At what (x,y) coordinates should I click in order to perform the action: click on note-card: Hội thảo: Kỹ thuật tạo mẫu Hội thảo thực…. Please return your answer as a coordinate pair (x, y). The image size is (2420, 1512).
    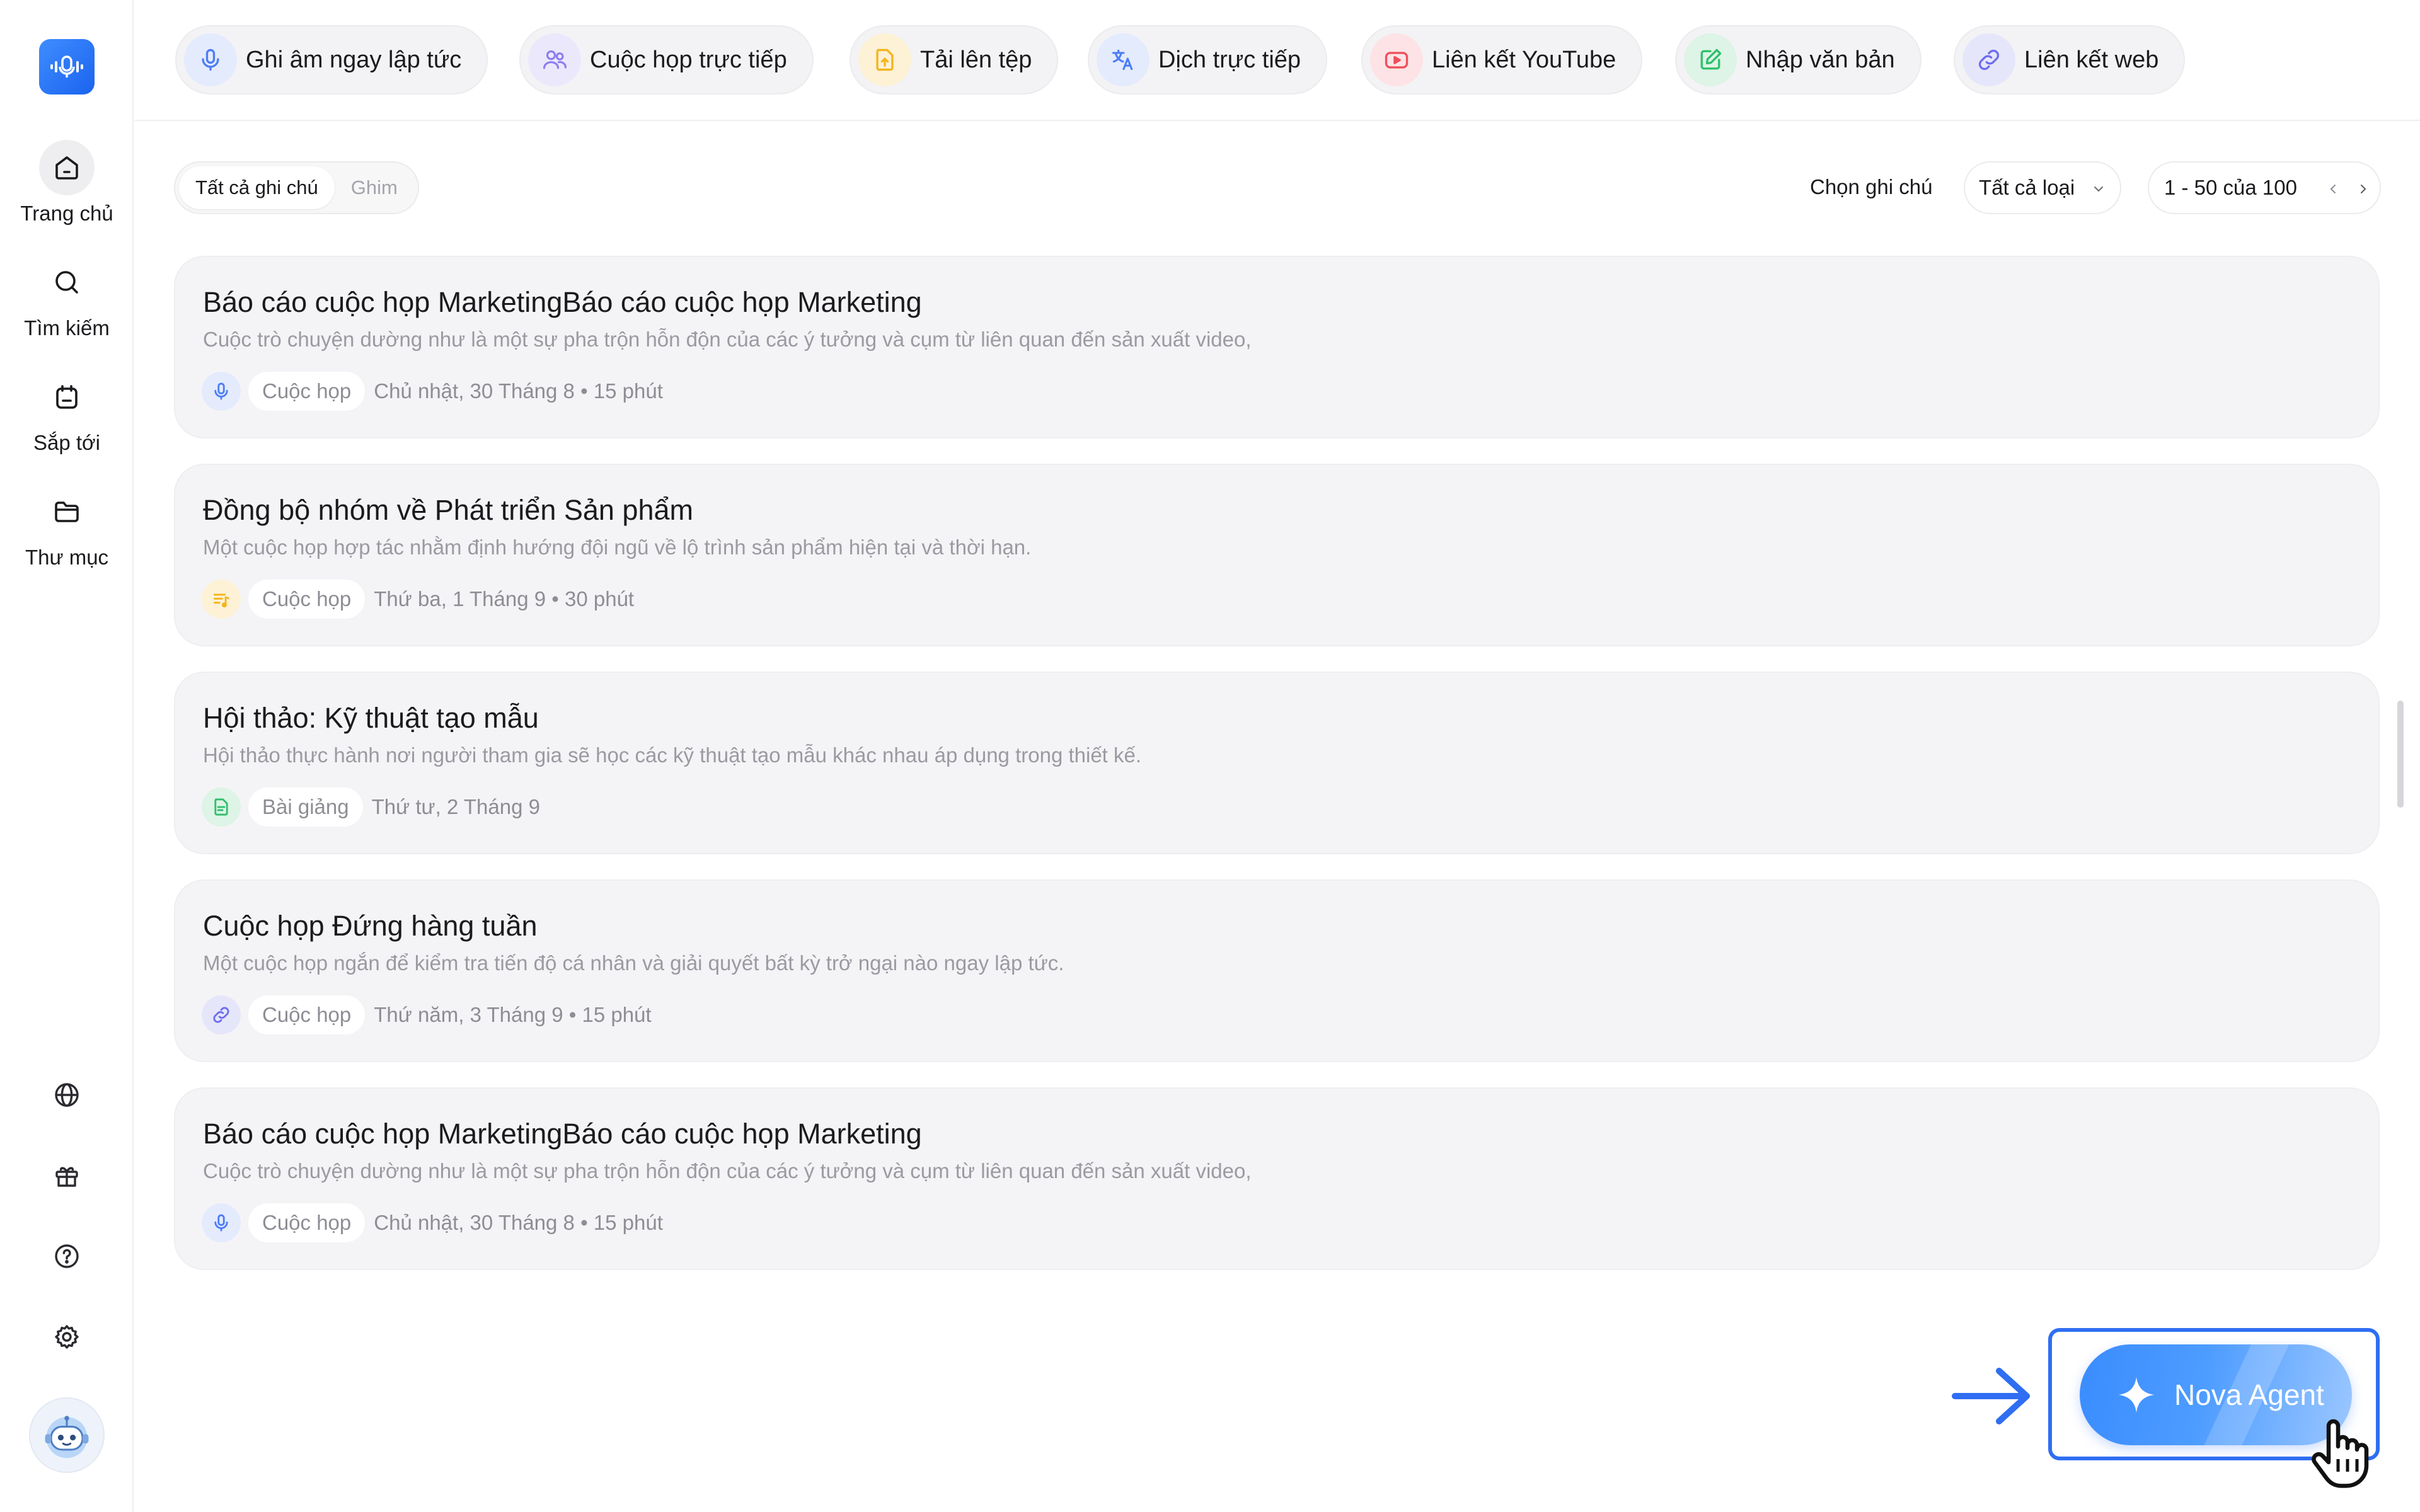
    Looking at the image, I should click on (1277, 763).